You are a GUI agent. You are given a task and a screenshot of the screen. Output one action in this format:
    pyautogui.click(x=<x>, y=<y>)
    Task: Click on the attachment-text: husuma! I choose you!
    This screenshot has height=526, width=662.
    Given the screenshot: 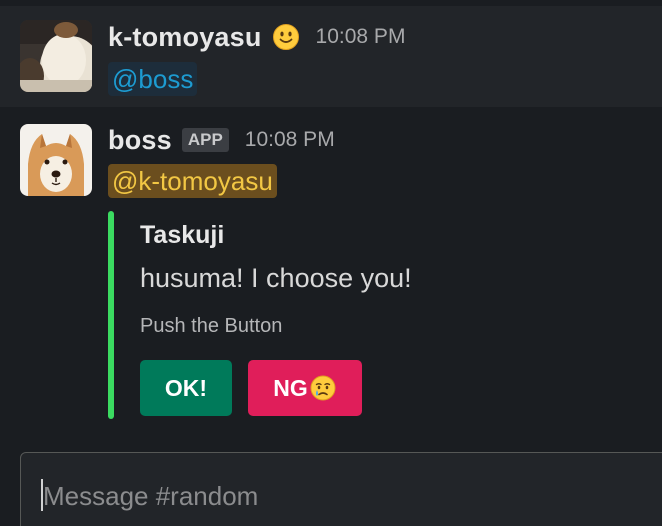 What is the action you would take?
    pyautogui.click(x=276, y=278)
    